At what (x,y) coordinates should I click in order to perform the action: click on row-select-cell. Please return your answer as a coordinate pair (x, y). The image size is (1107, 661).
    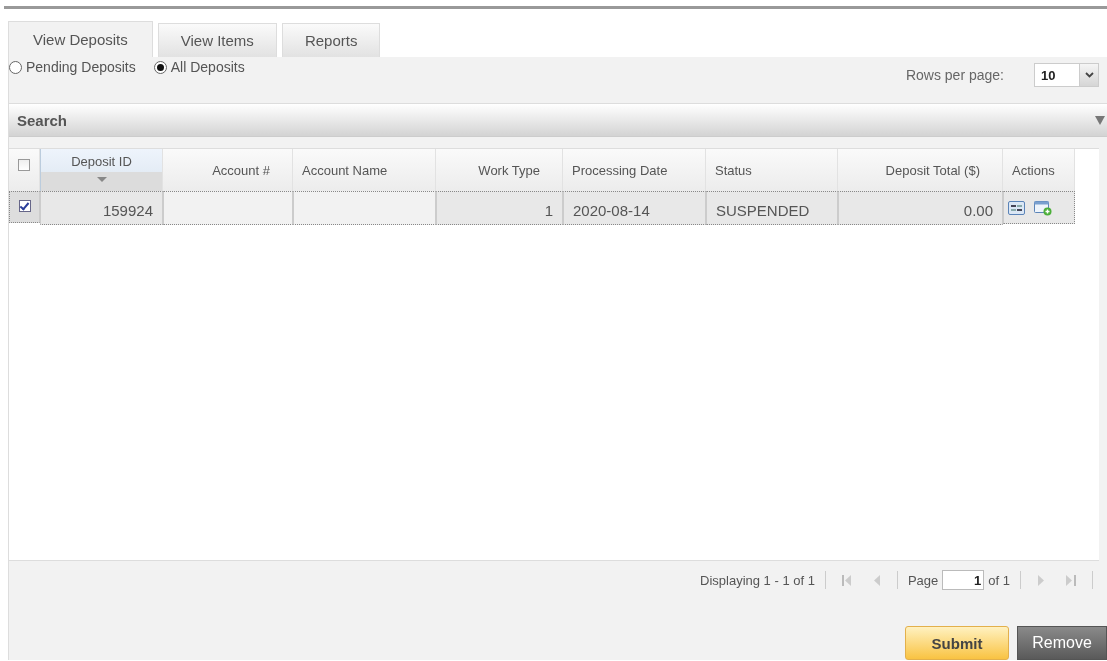
    Looking at the image, I should click on (24, 207).